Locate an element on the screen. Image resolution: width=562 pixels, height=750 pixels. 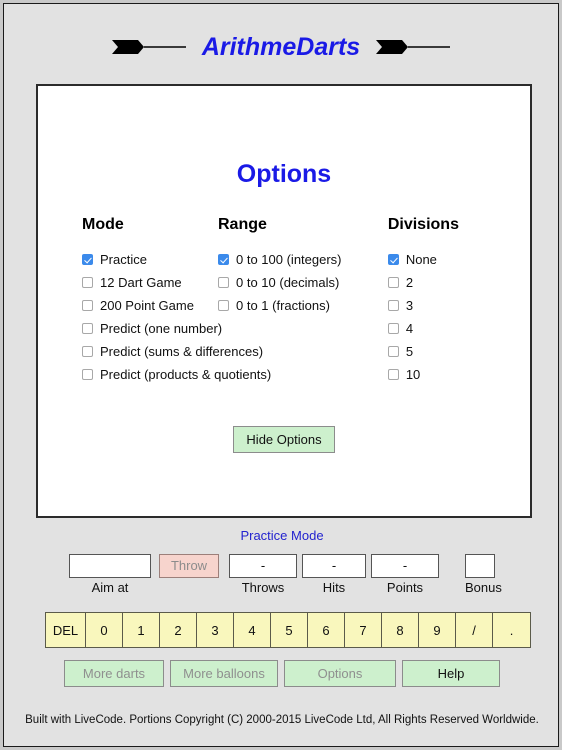
key-decimal-point: . is located at coordinates (511, 630).